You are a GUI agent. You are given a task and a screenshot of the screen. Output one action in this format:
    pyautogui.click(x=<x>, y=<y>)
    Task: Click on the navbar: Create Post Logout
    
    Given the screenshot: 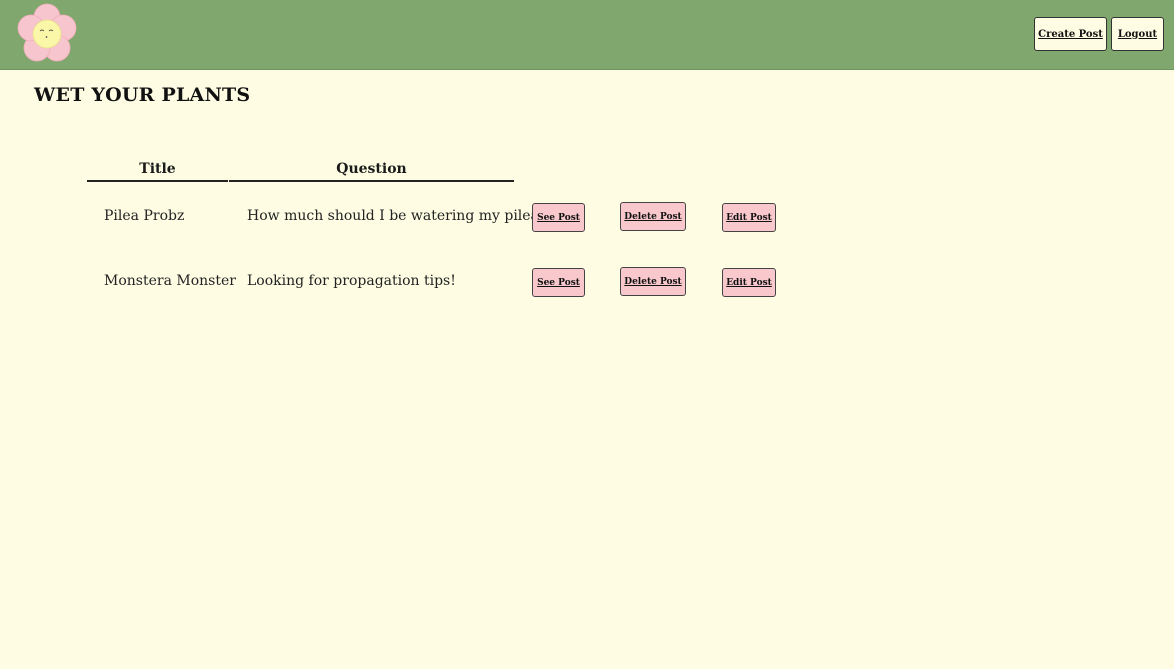 What is the action you would take?
    pyautogui.click(x=587, y=35)
    